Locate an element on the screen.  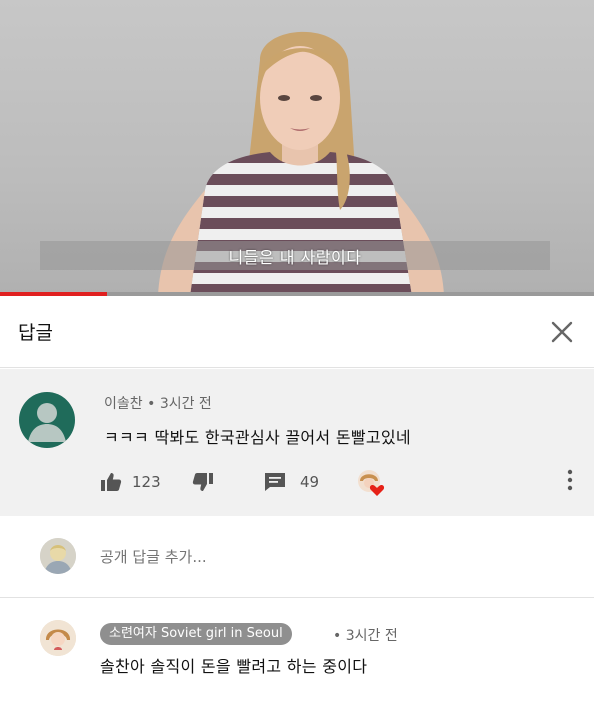
reply-author-avatar is located at coordinates (58, 638).